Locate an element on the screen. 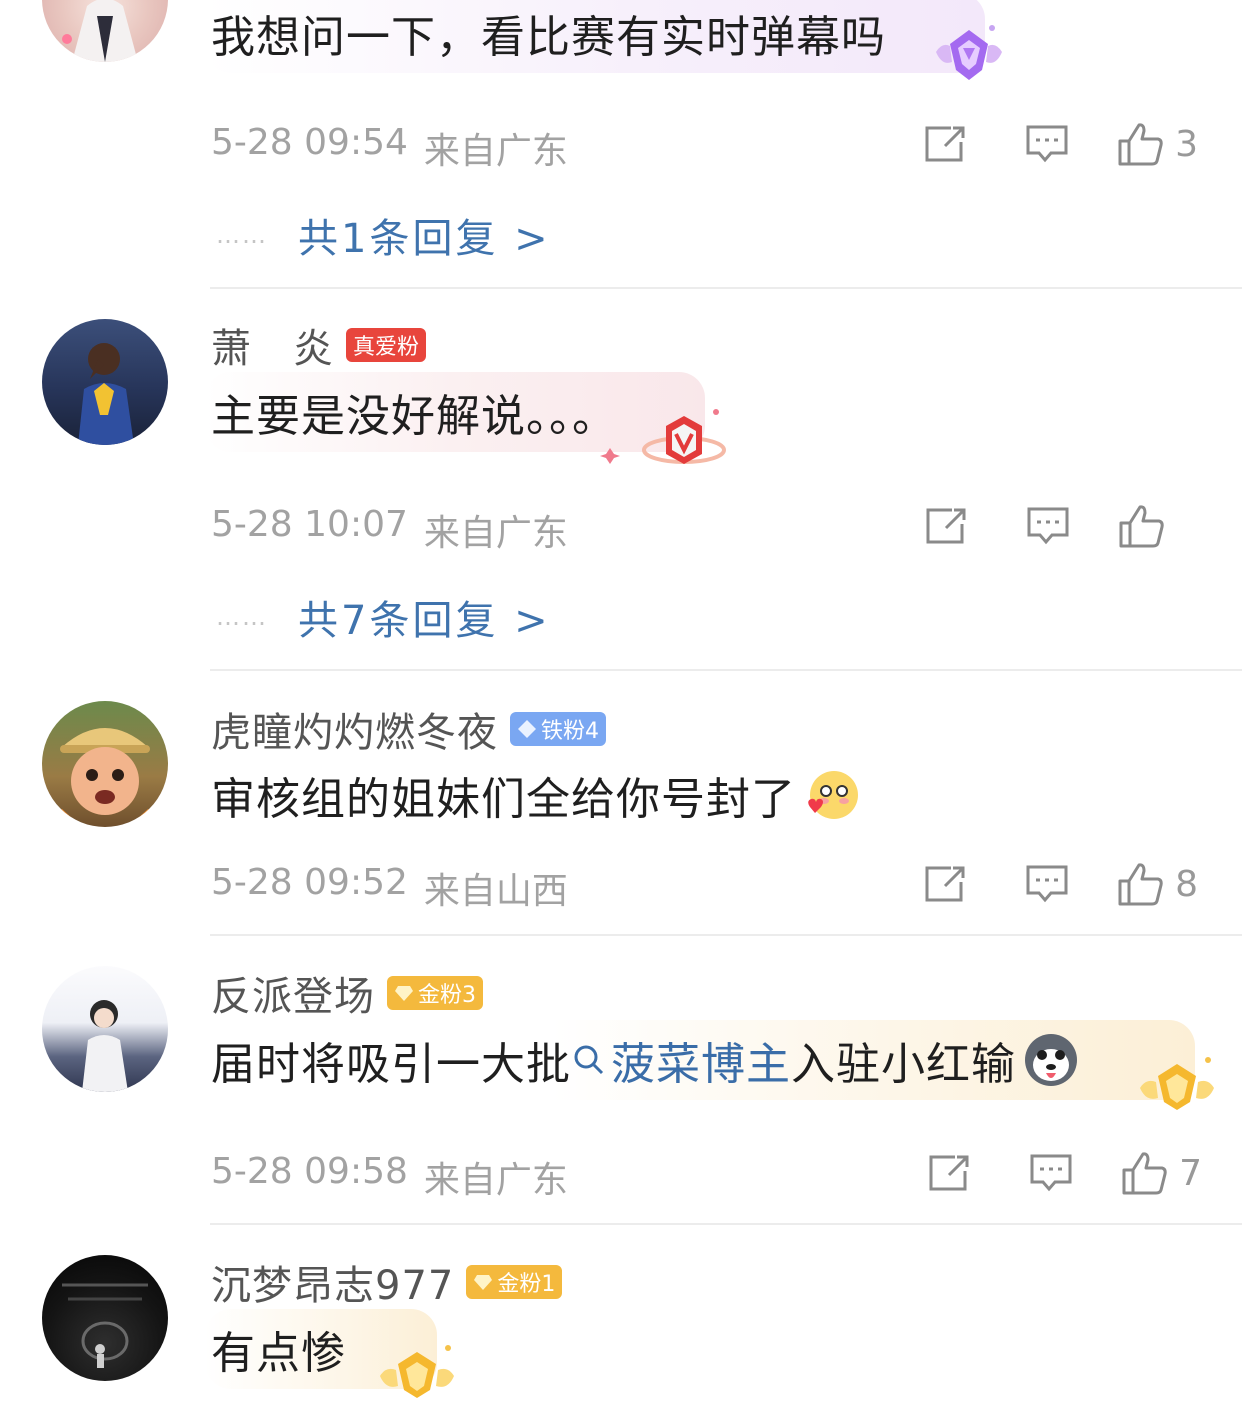  comment-content: 我想问一下，看比赛有实时弹幕吗 is located at coordinates (595, 36).